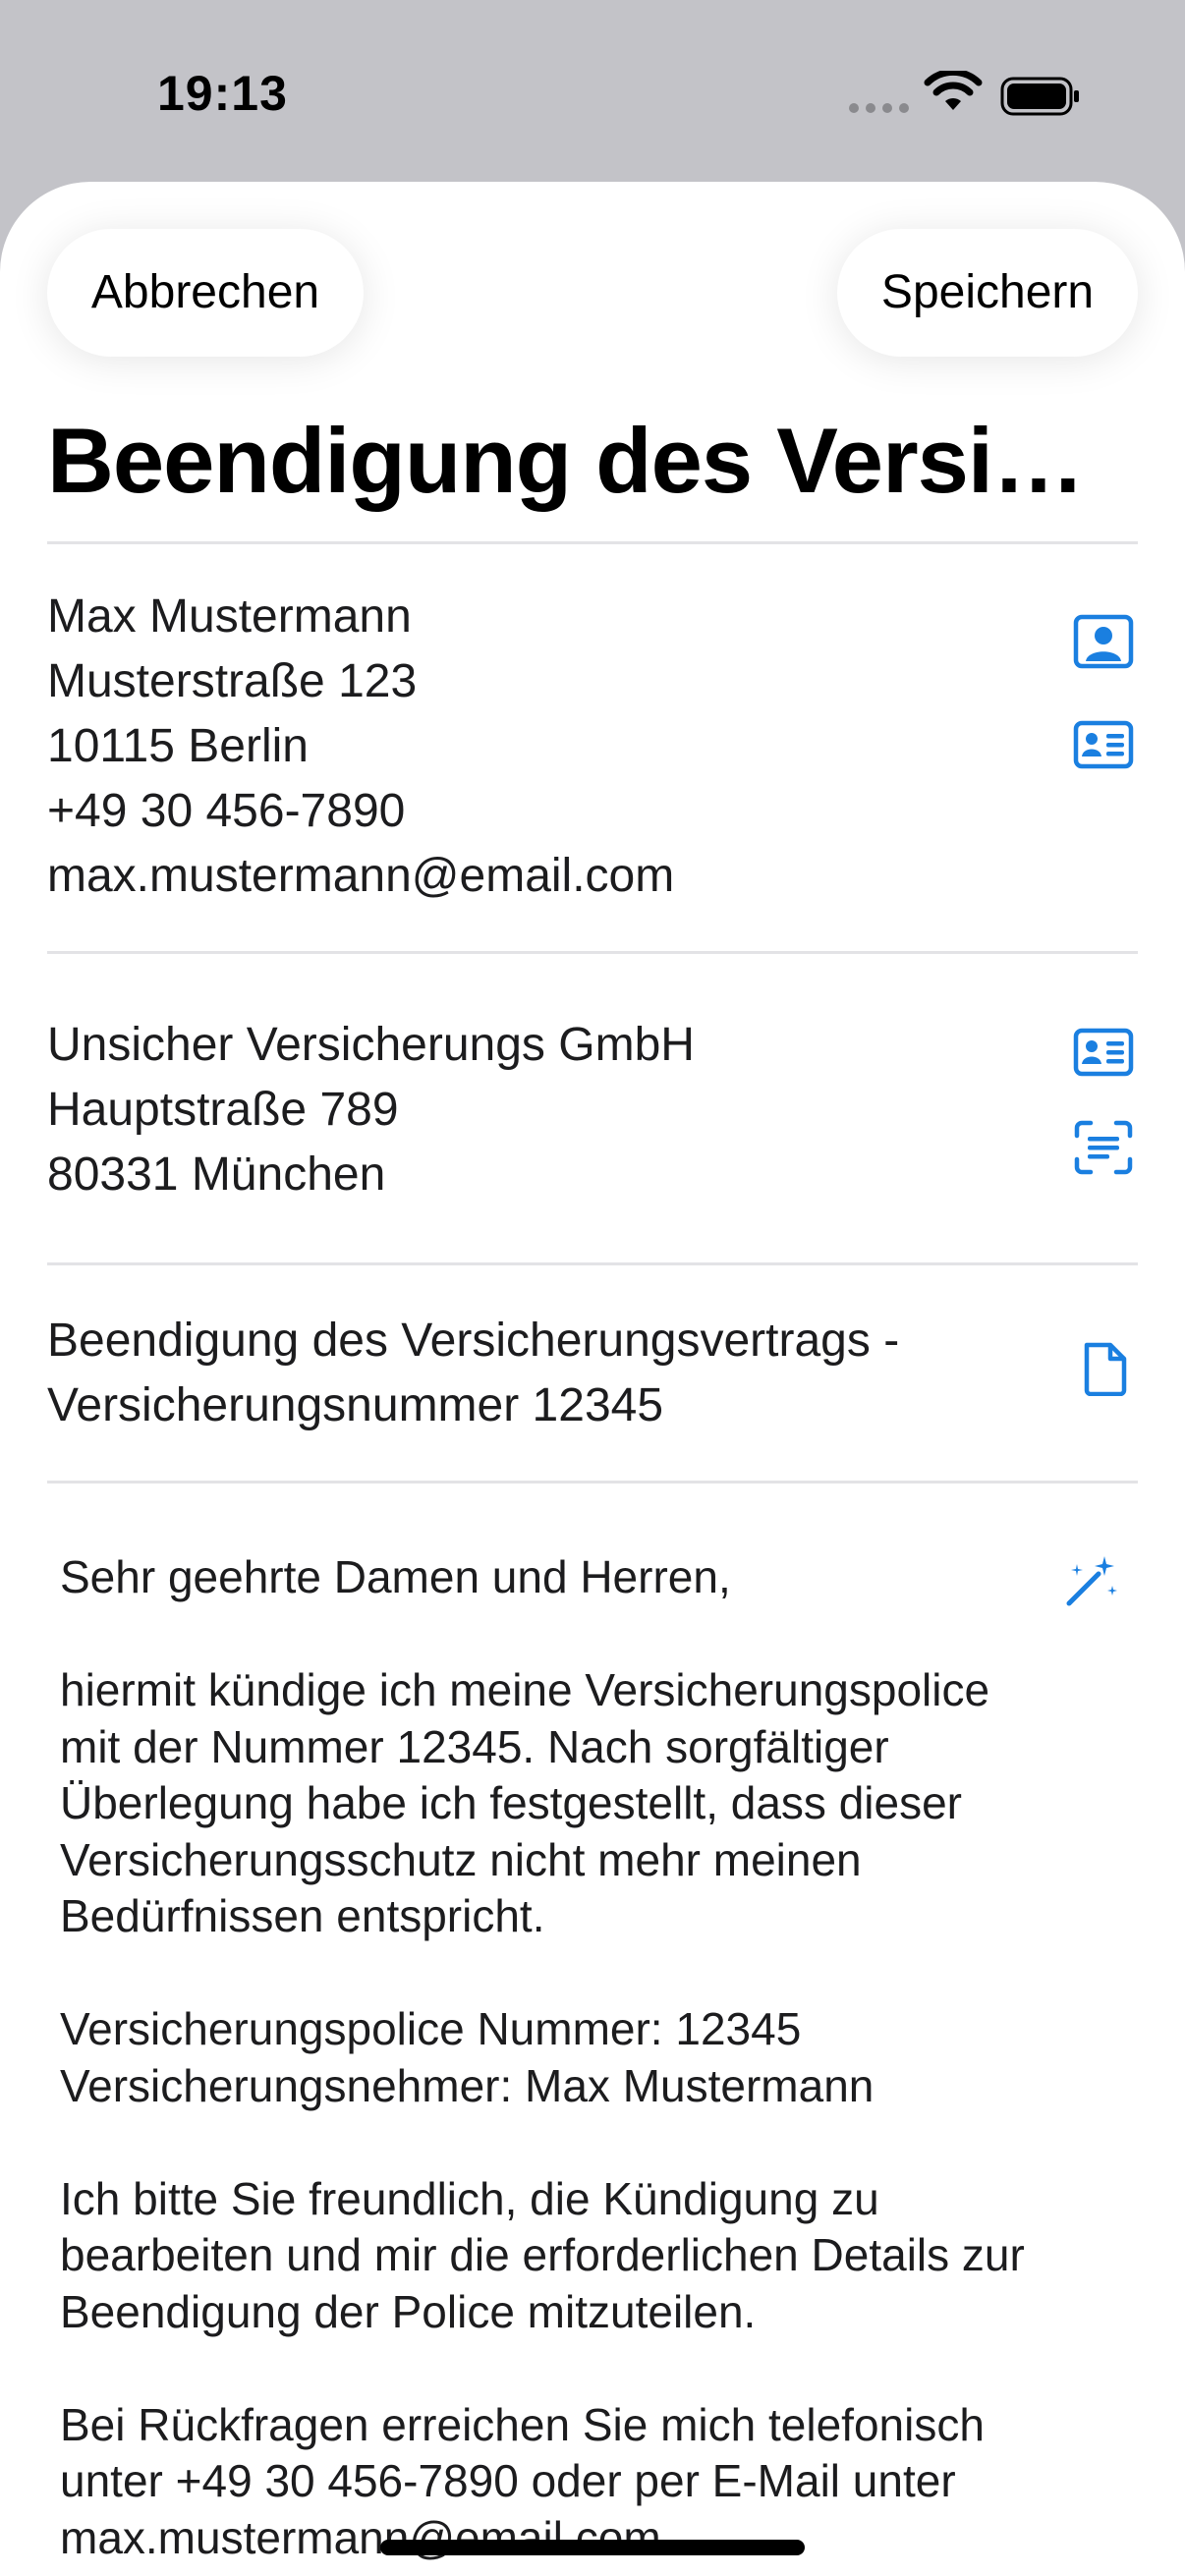  Describe the element at coordinates (232, 681) in the screenshot. I see `sender-street: Musterstraße 123` at that location.